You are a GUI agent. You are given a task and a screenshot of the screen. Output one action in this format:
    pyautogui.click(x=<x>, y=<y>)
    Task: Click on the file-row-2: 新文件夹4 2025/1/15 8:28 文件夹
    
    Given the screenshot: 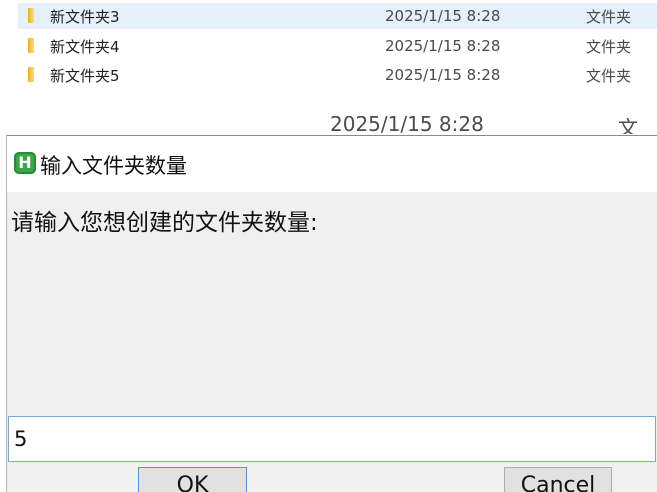 What is the action you would take?
    pyautogui.click(x=337, y=46)
    